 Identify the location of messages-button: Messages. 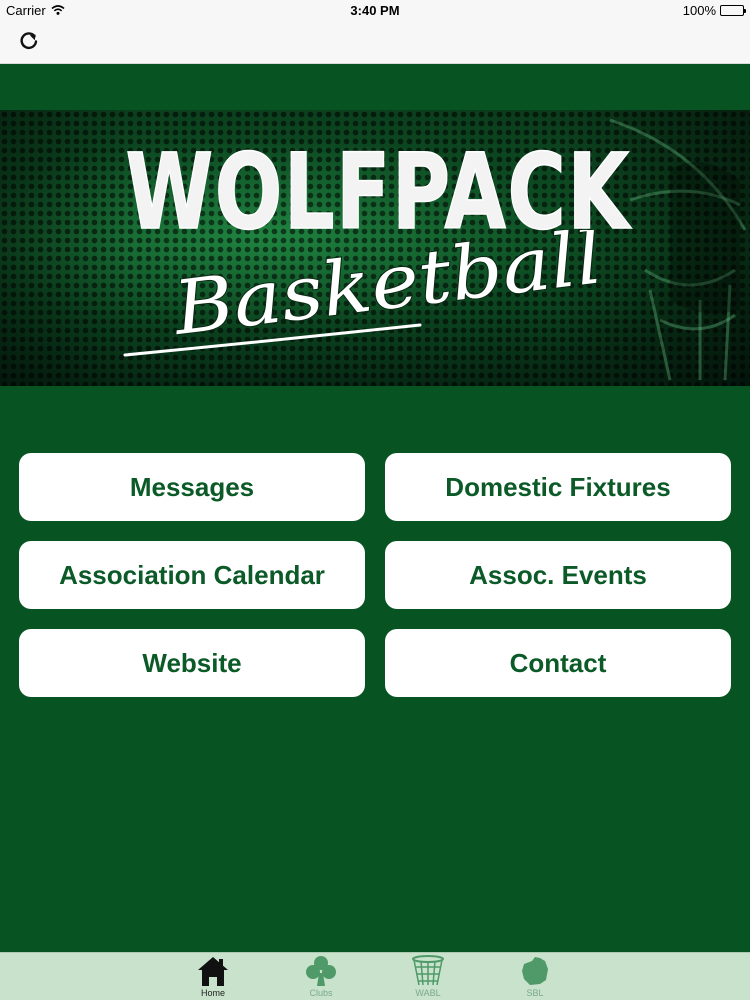
(192, 487).